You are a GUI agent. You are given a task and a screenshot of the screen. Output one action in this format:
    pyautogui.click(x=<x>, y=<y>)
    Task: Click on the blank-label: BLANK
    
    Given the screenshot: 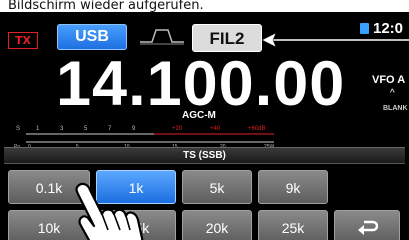 What is the action you would take?
    pyautogui.click(x=395, y=108)
    